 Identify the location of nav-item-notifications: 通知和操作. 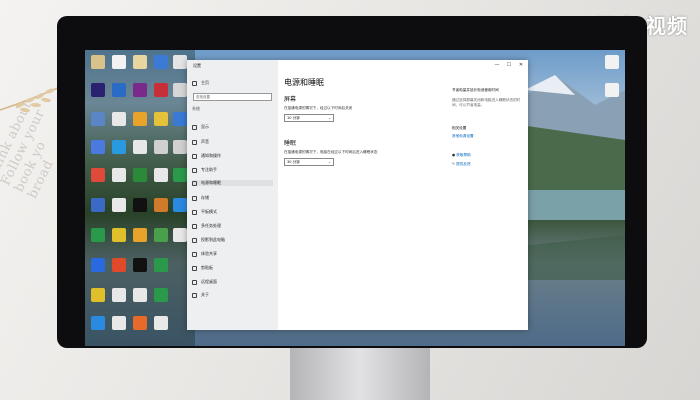
(206, 156).